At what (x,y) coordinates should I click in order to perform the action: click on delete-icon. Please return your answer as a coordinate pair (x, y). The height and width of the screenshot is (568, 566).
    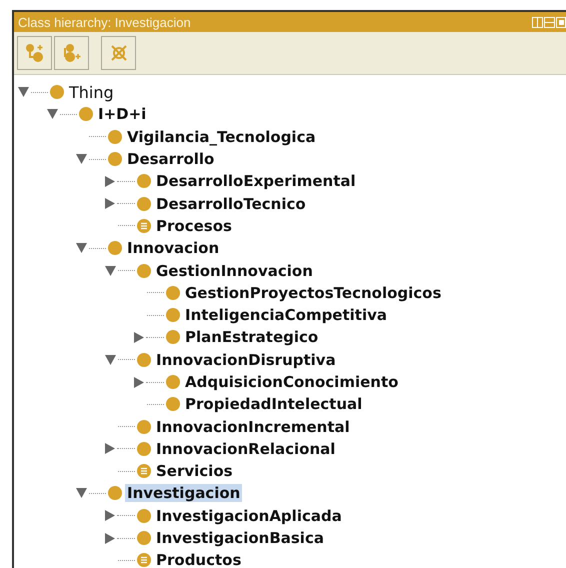
    Looking at the image, I should click on (118, 53).